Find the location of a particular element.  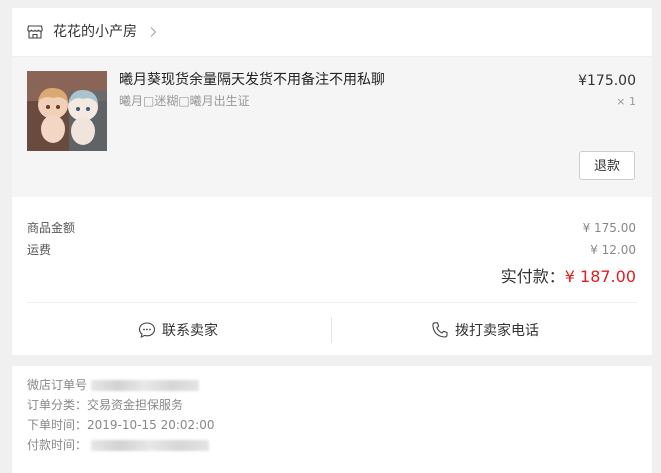

order-number-label: 微店订单号 is located at coordinates (57, 385).